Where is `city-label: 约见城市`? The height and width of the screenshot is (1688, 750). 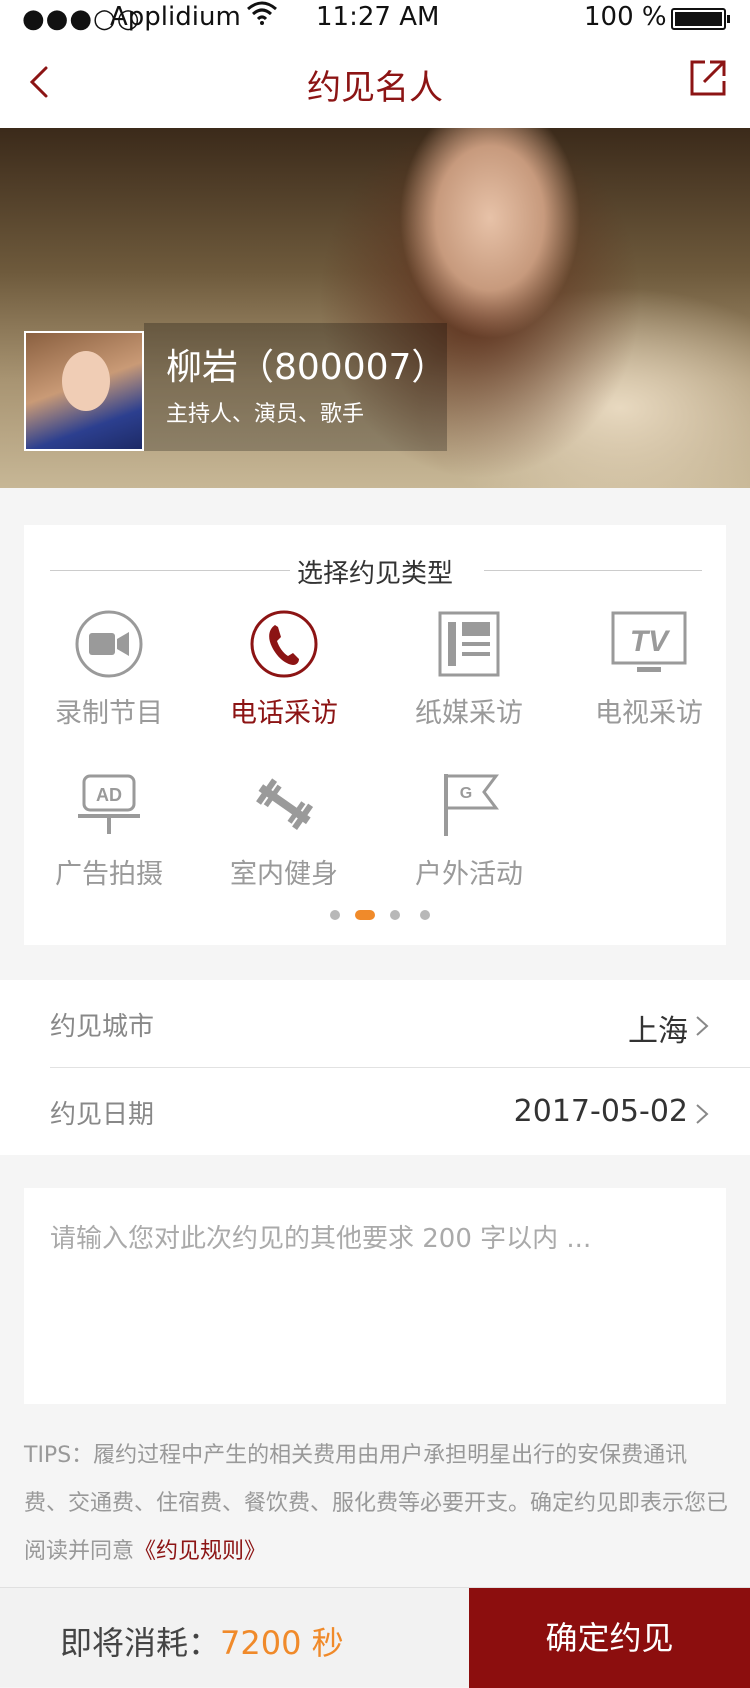
city-label: 约见城市 is located at coordinates (102, 1027).